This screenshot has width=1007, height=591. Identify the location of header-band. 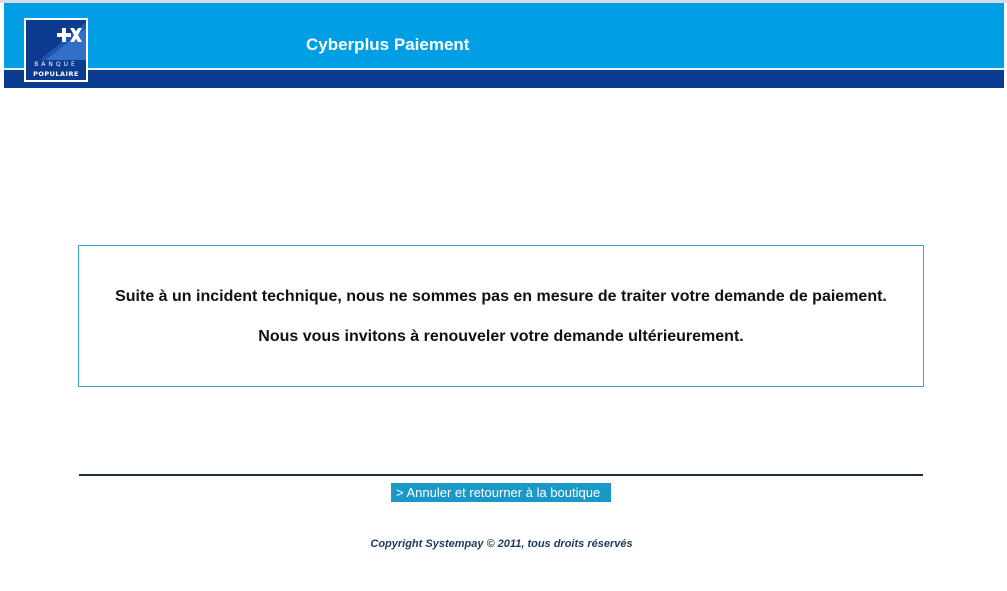
(504, 79).